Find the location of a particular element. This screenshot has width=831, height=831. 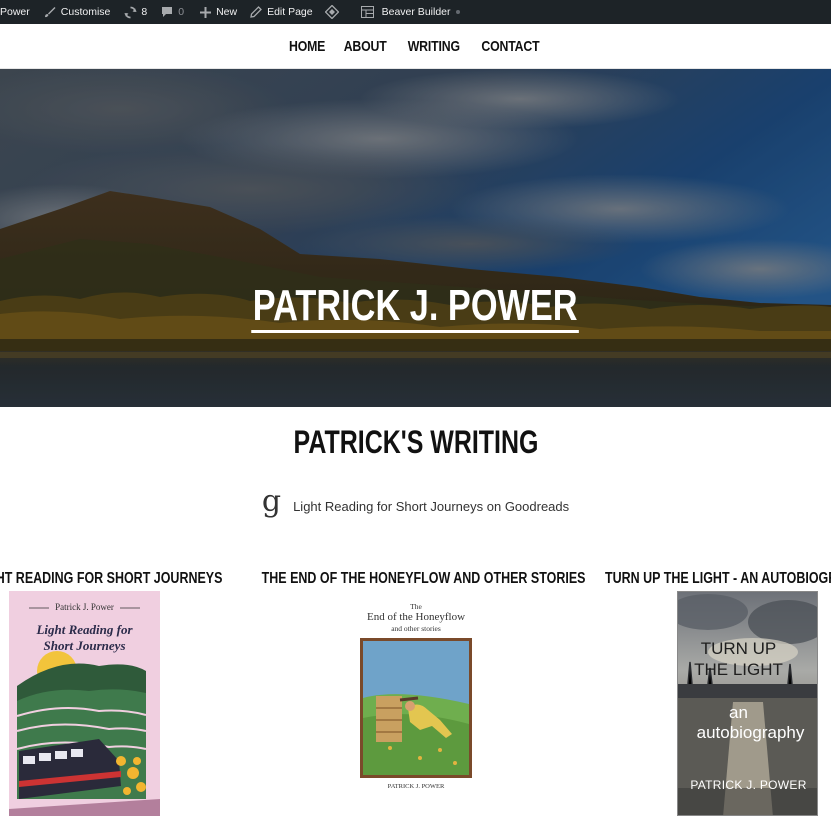

edit-page-label: Edit Page is located at coordinates (290, 12).